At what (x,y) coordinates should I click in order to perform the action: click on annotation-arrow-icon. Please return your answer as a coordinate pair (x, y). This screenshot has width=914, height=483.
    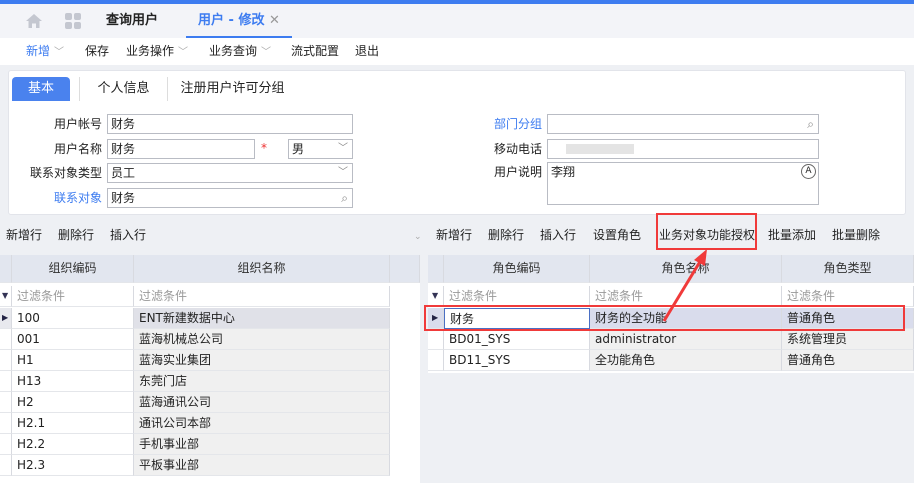
    Looking at the image, I should click on (684, 285).